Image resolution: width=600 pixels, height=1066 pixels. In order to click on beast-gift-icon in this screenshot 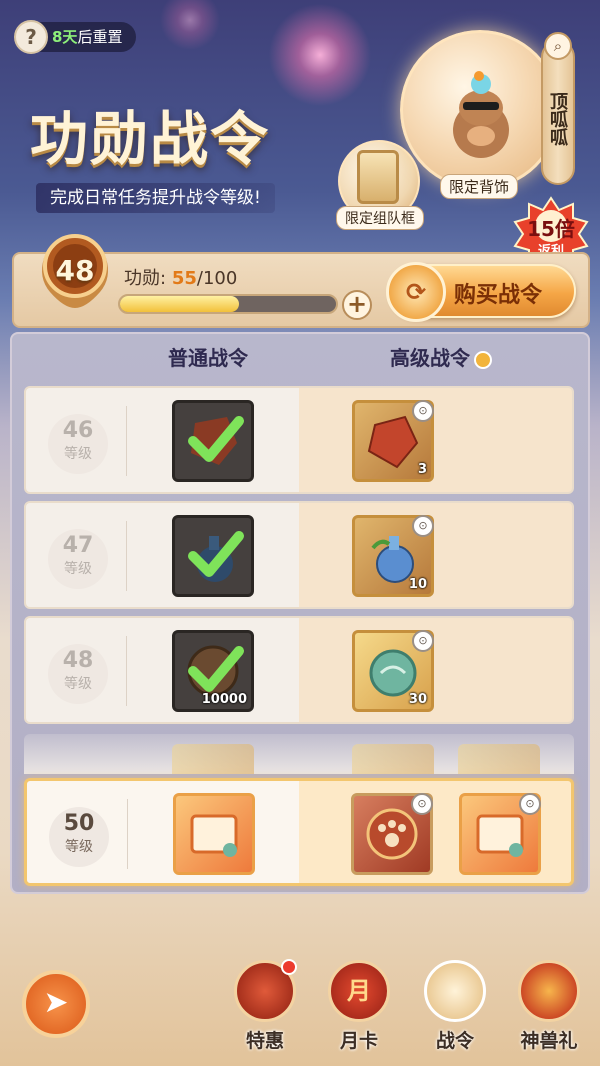, I will do `click(549, 991)`.